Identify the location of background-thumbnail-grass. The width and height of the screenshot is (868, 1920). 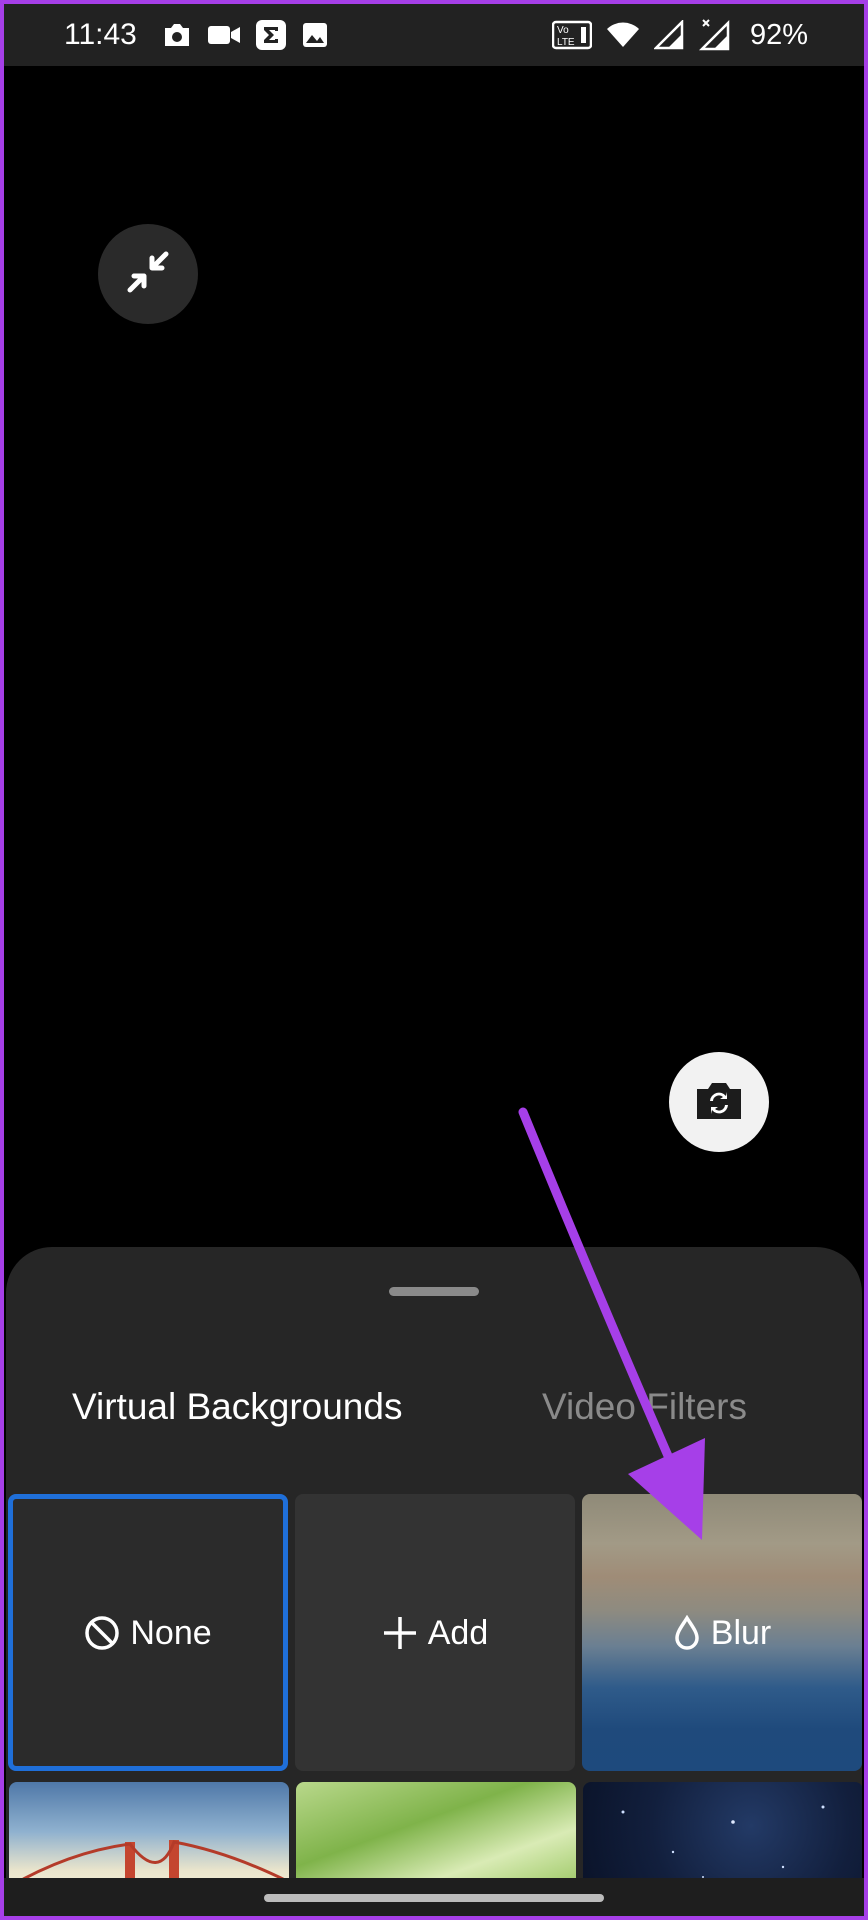
(436, 1837).